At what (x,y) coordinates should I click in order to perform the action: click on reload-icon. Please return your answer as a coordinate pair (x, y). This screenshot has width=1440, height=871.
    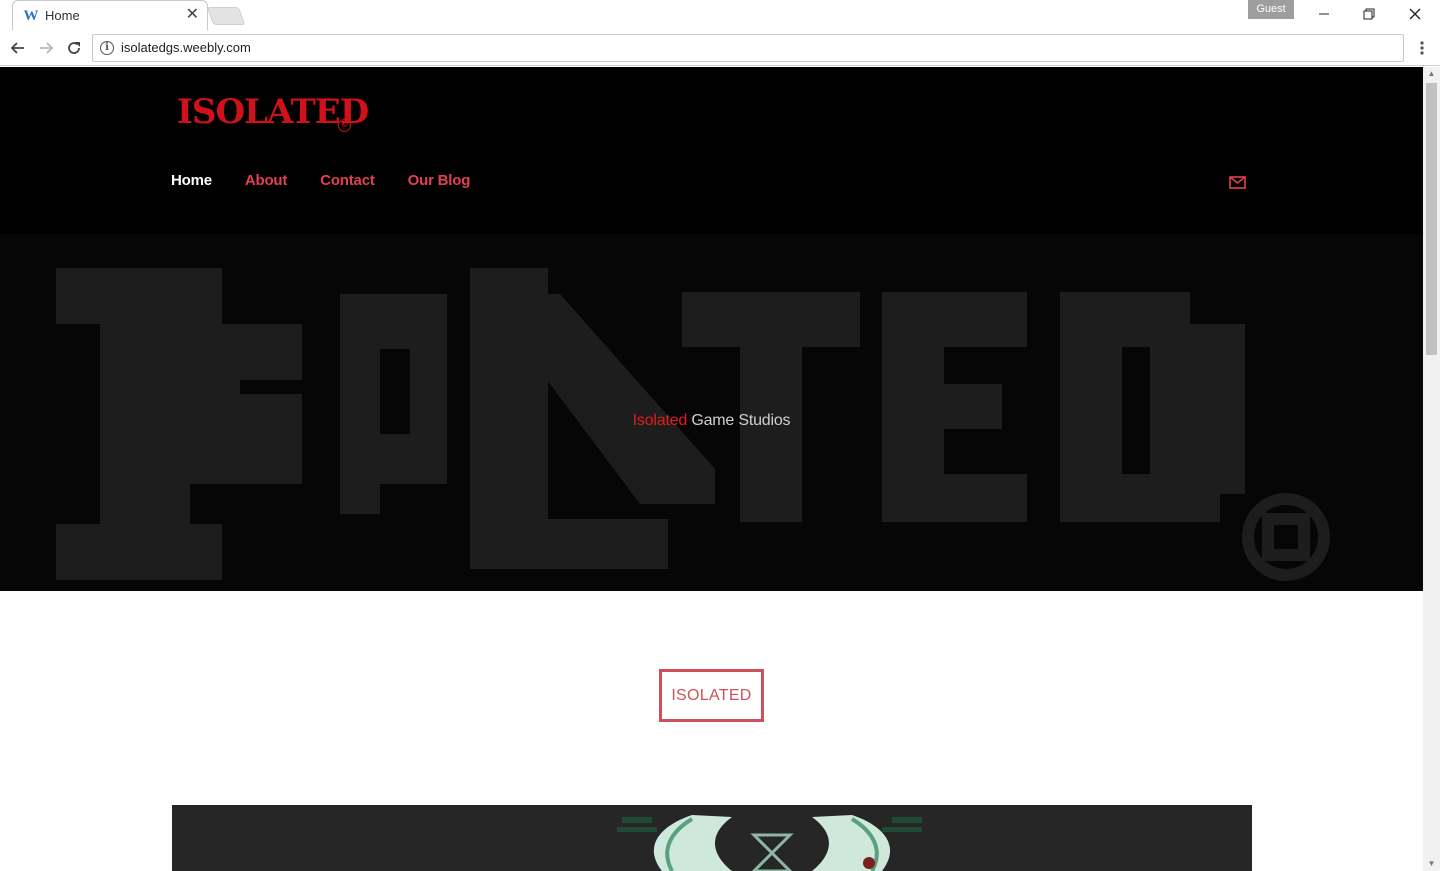
    Looking at the image, I should click on (74, 48).